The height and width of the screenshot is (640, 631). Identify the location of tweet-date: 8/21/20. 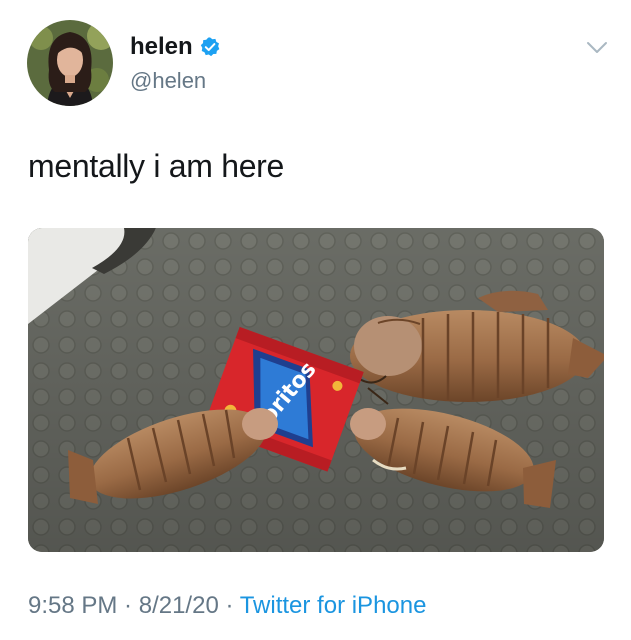
(179, 605).